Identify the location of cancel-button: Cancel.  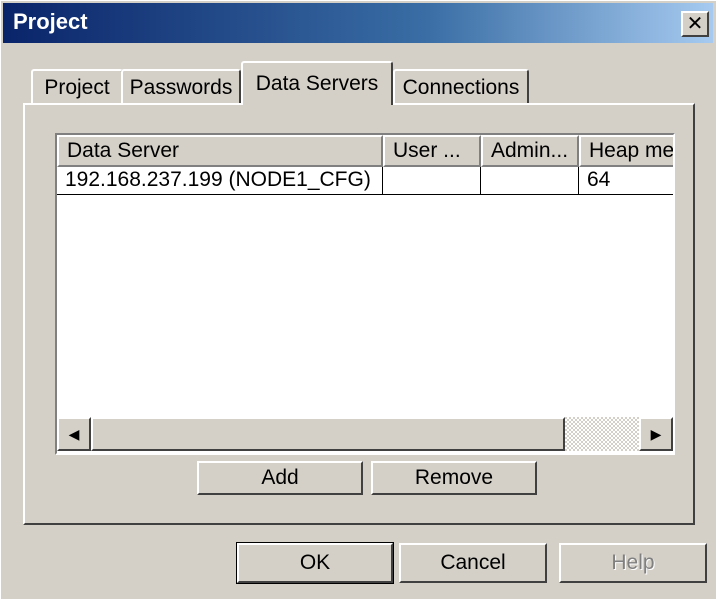
(473, 563).